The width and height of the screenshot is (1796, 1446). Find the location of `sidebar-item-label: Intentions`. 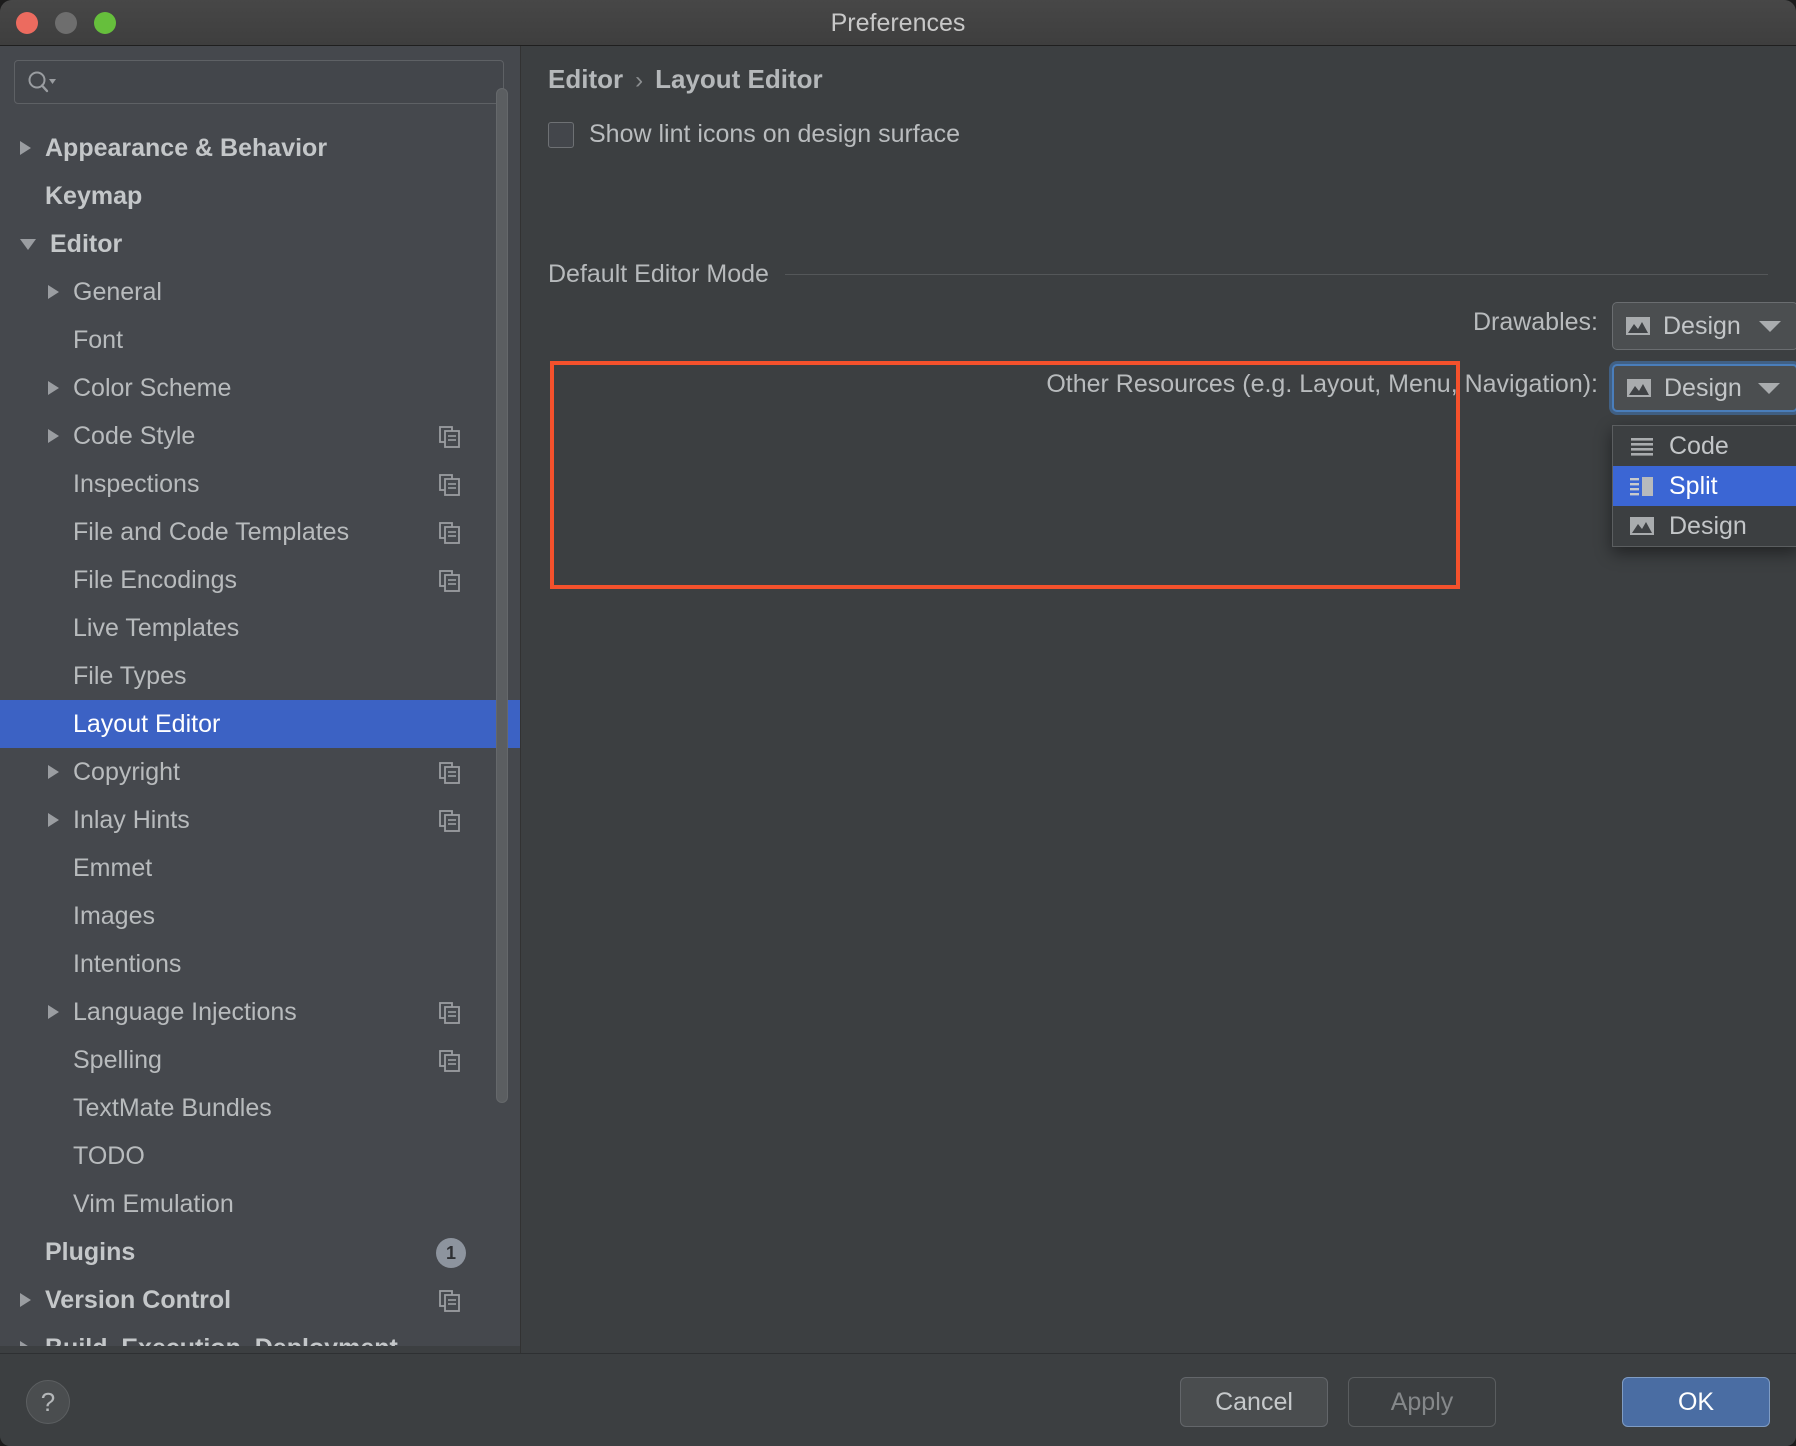

sidebar-item-label: Intentions is located at coordinates (127, 963).